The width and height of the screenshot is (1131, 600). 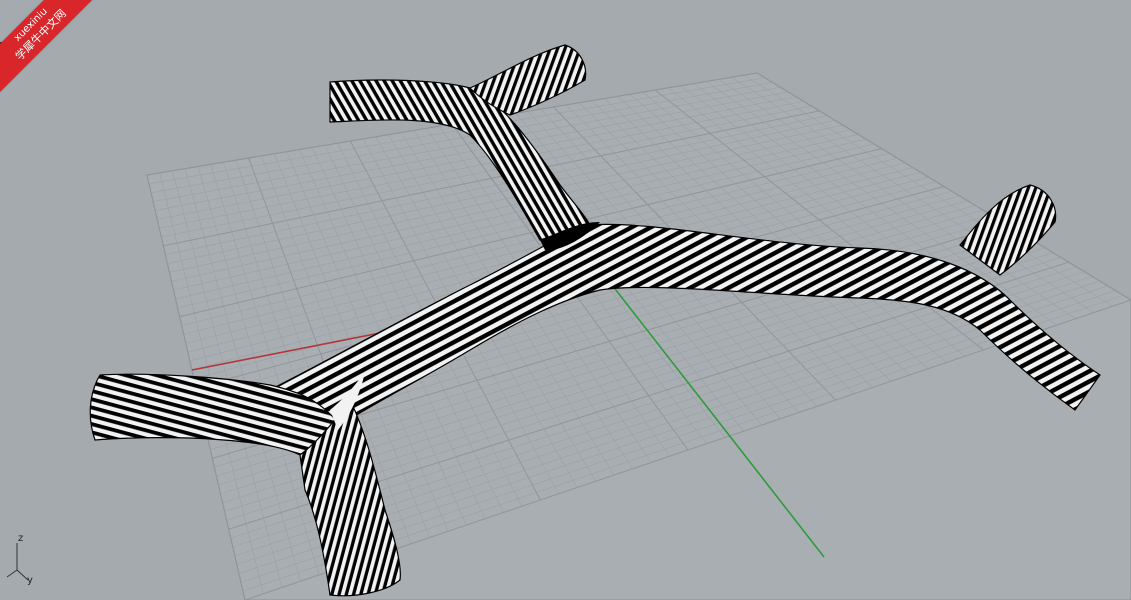 What do you see at coordinates (17, 562) in the screenshot?
I see `axis-widget` at bounding box center [17, 562].